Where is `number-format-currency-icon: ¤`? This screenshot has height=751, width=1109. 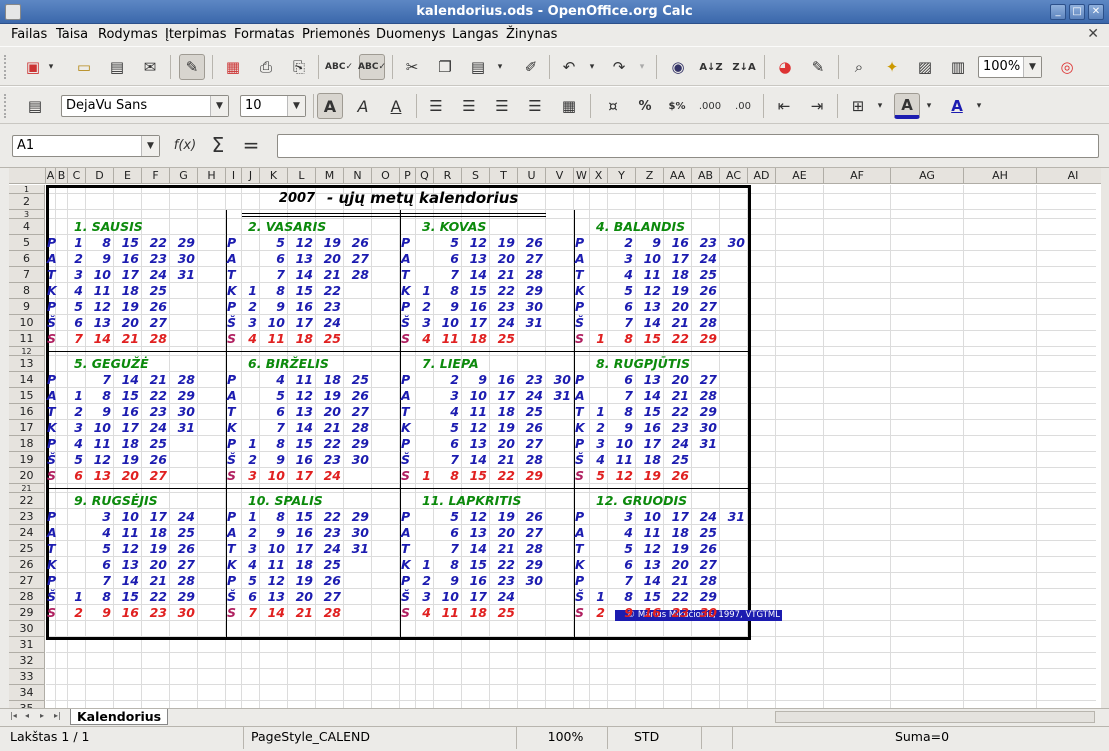
number-format-currency-icon: ¤ is located at coordinates (613, 106).